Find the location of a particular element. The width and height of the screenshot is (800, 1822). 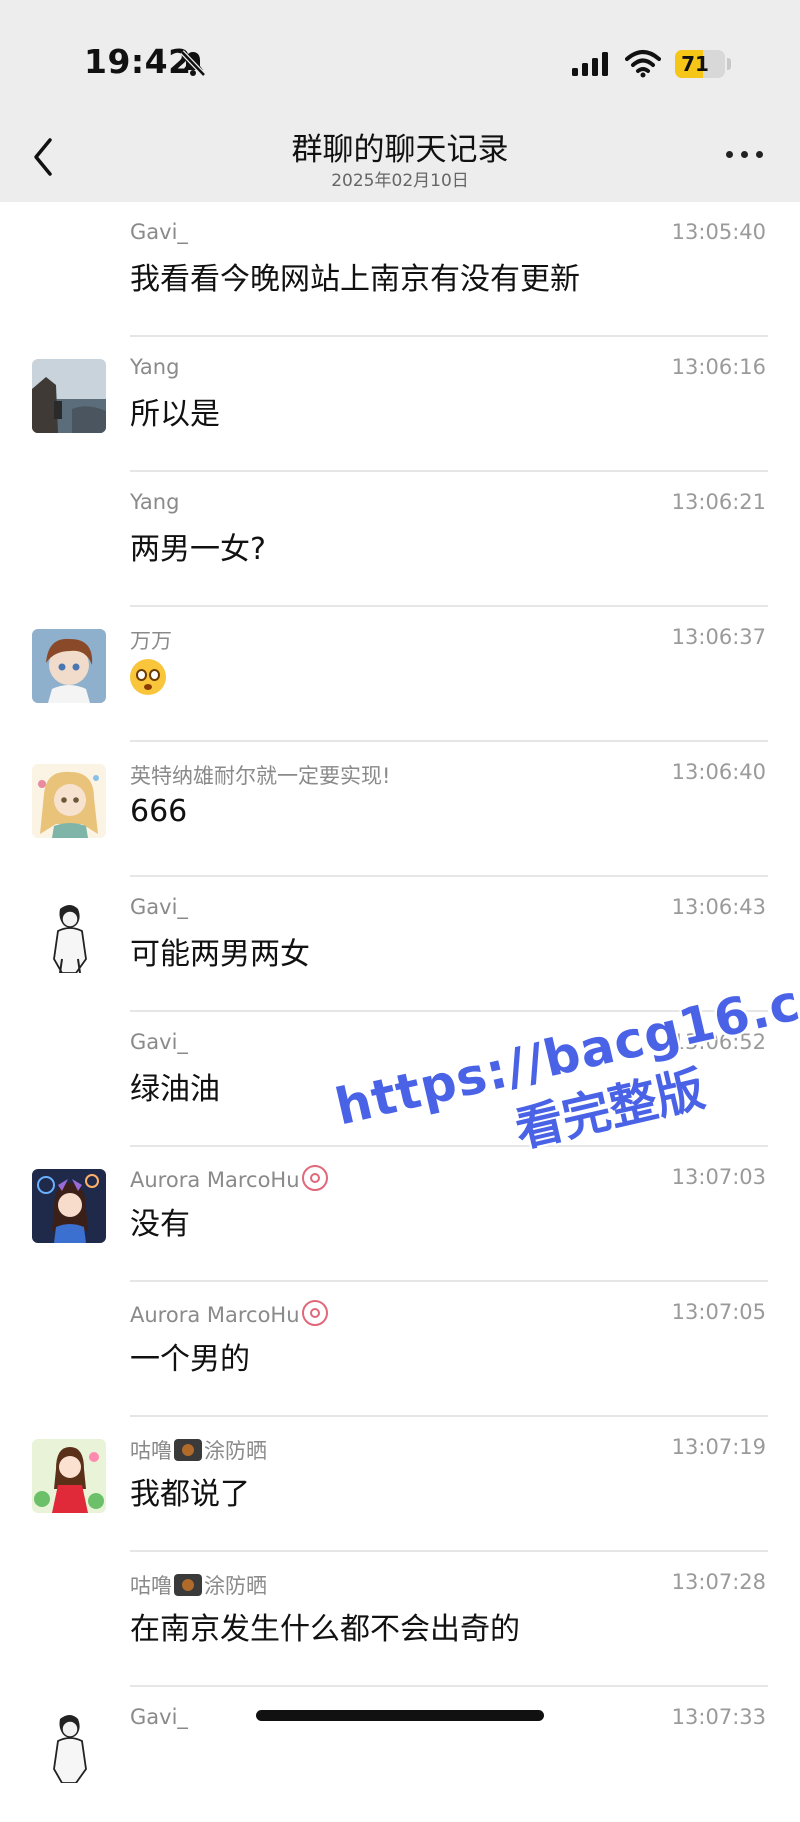

message-text: 可能两男两女 is located at coordinates (220, 954).